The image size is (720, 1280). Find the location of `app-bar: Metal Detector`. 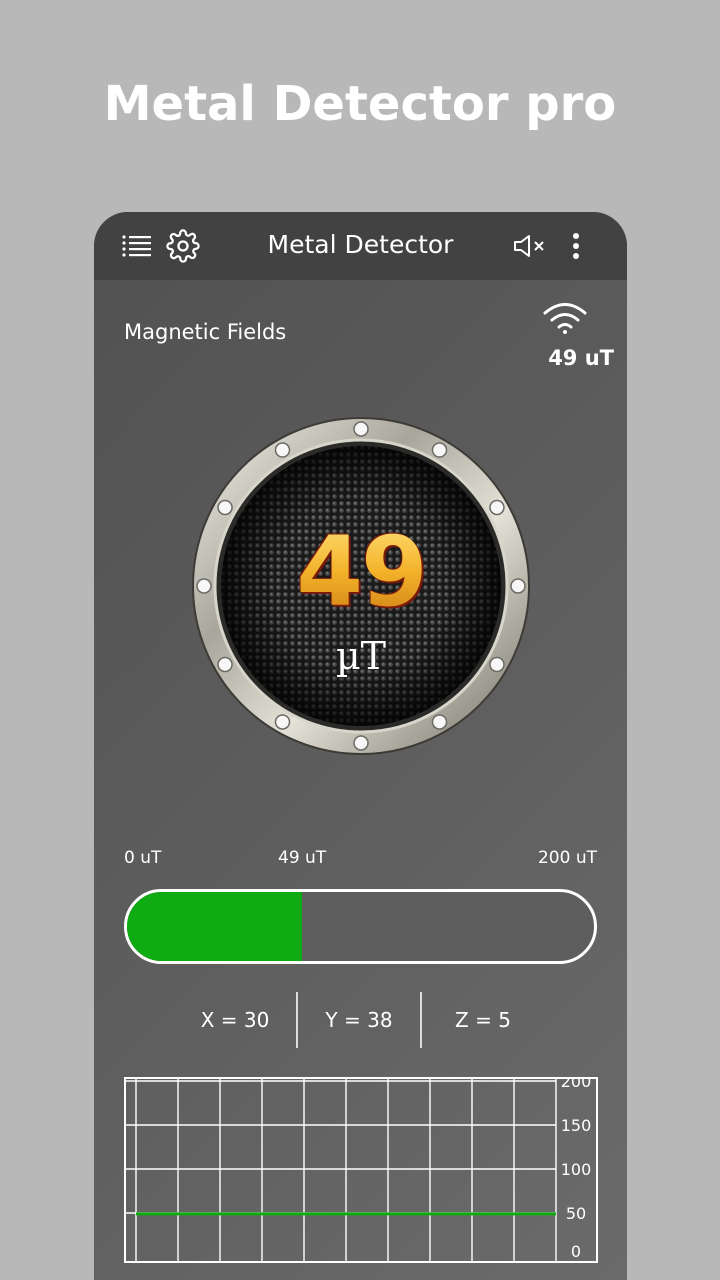

app-bar: Metal Detector is located at coordinates (360, 246).